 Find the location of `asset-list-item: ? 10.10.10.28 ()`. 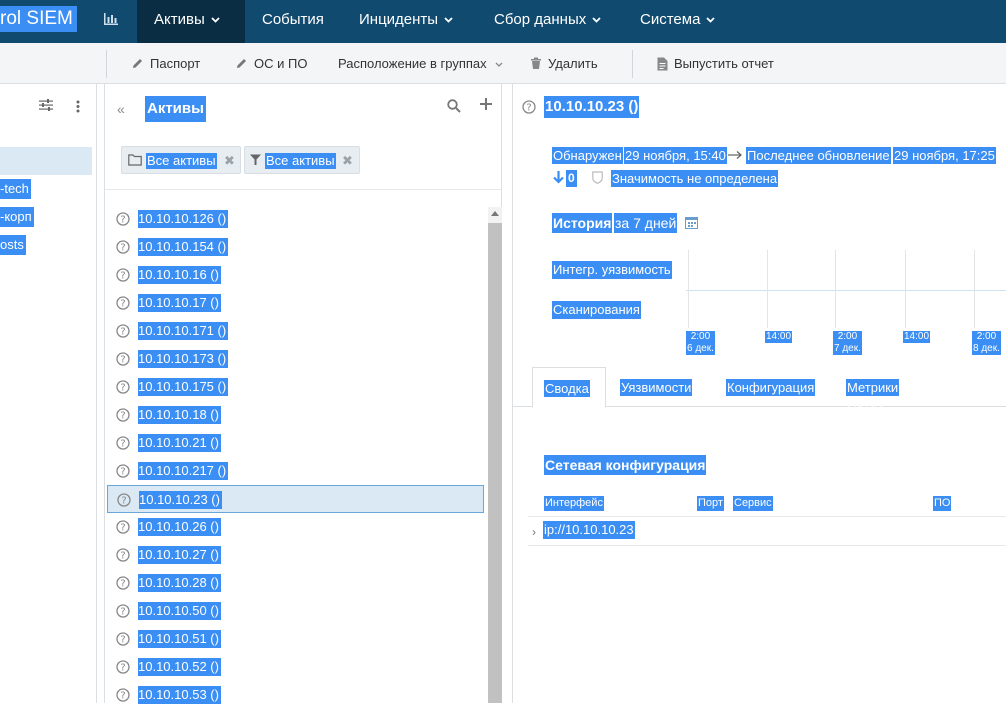

asset-list-item: ? 10.10.10.28 () is located at coordinates (295, 583).